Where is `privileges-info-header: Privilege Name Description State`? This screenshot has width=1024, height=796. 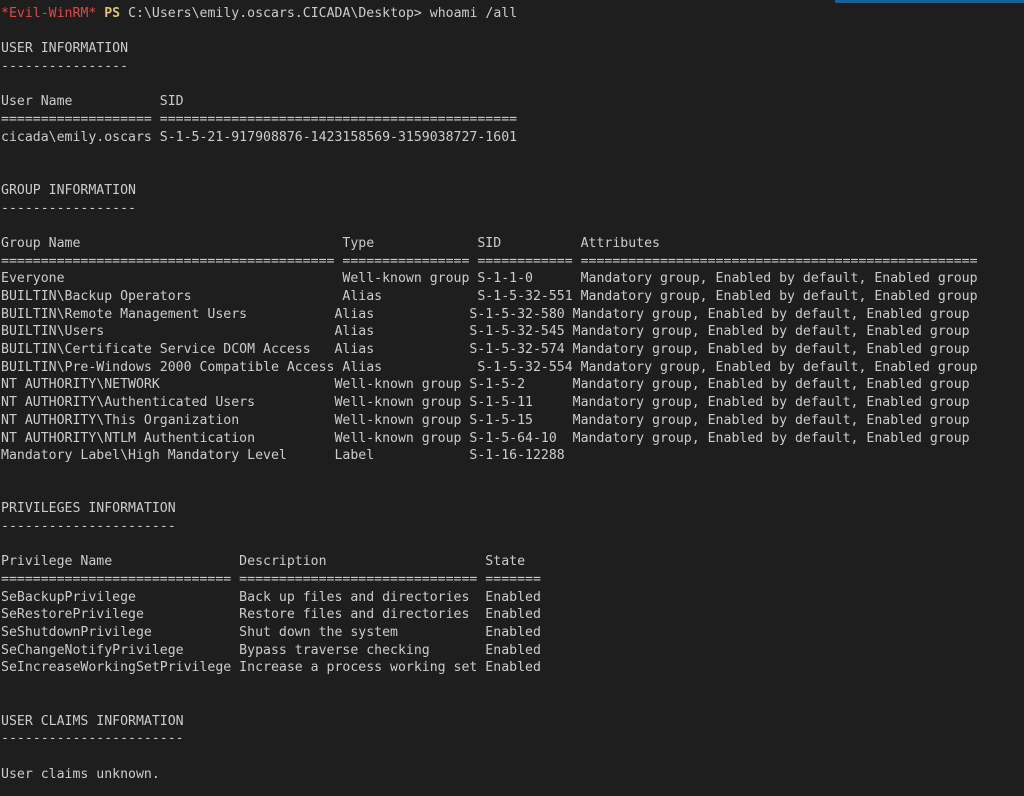
privileges-info-header: Privilege Name Description State is located at coordinates (263, 562).